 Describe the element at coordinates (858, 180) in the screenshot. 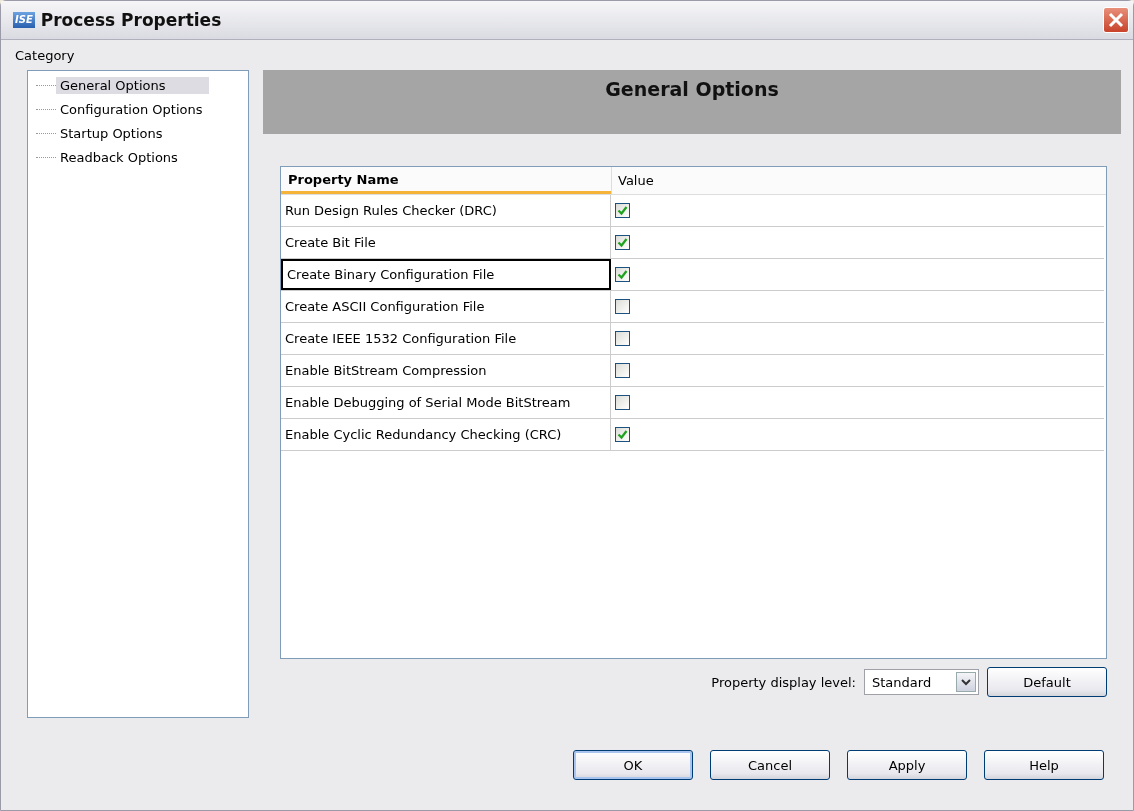

I see `column-header: Value` at that location.